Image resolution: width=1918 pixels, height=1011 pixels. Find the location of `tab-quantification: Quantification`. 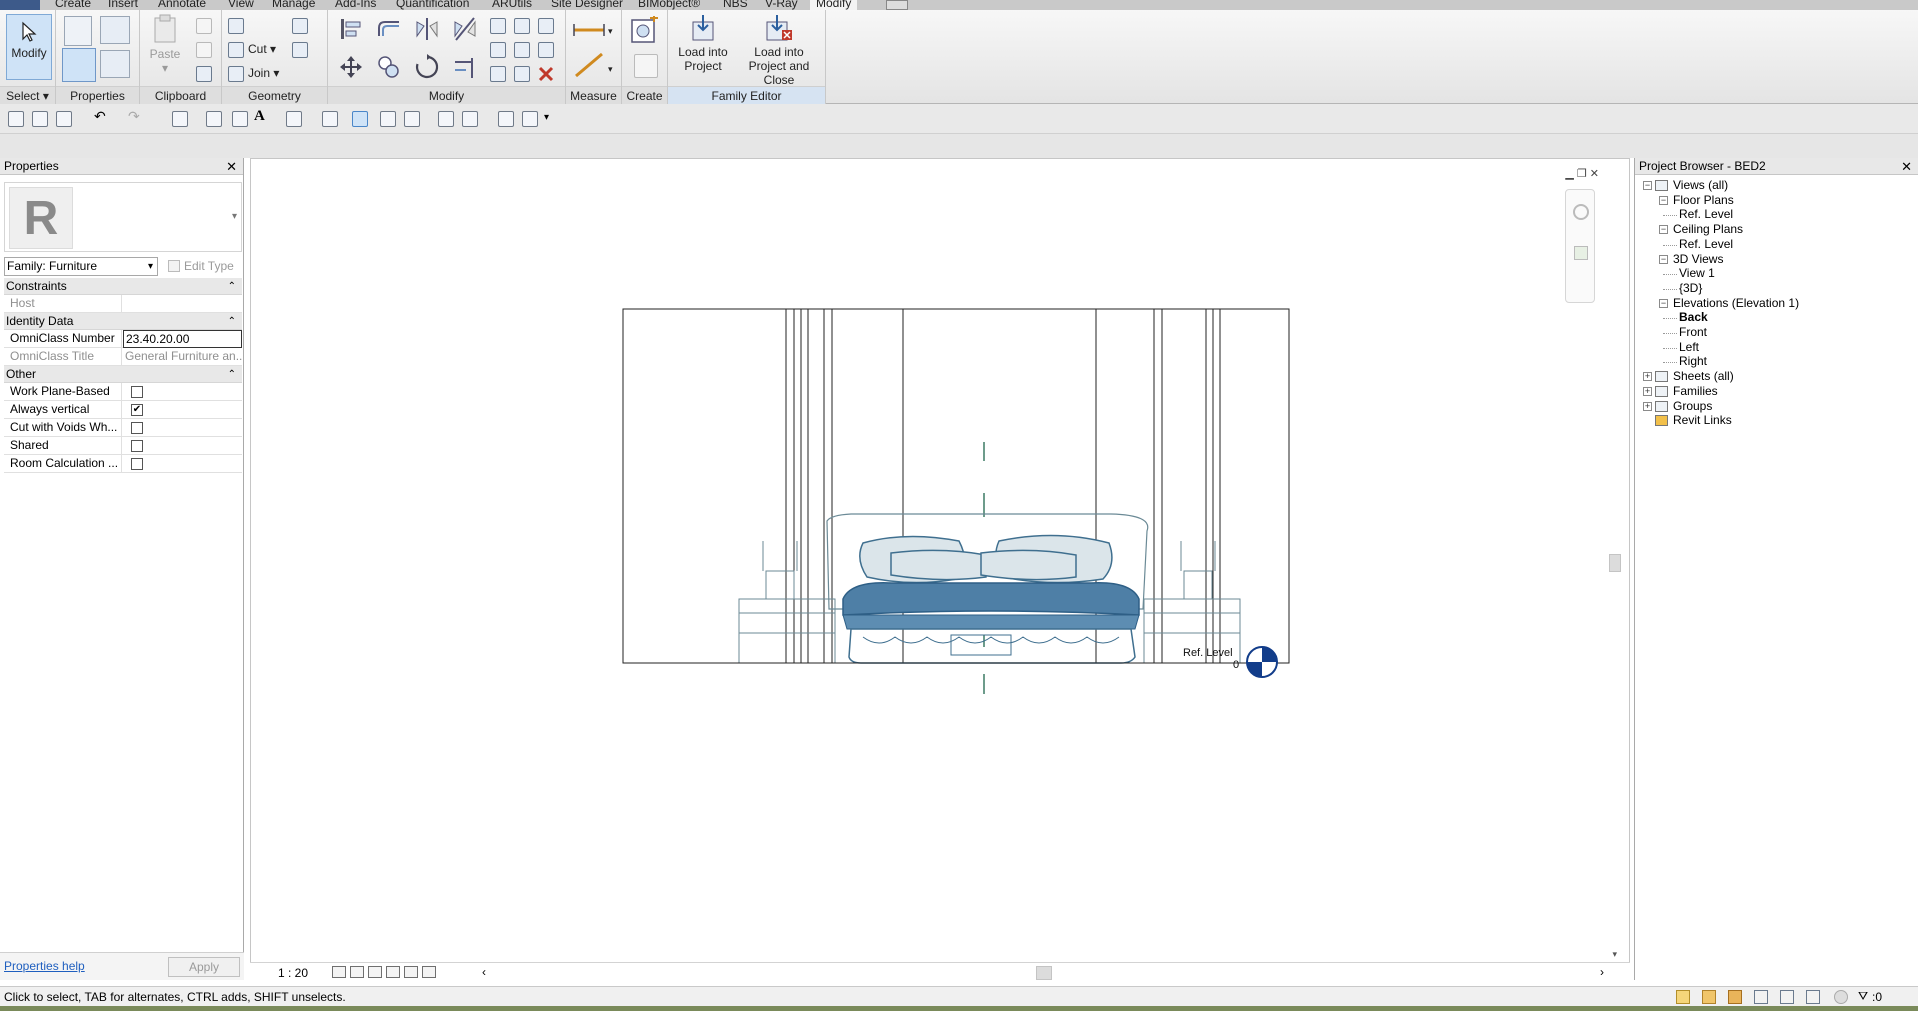

tab-quantification: Quantification is located at coordinates (432, 5).